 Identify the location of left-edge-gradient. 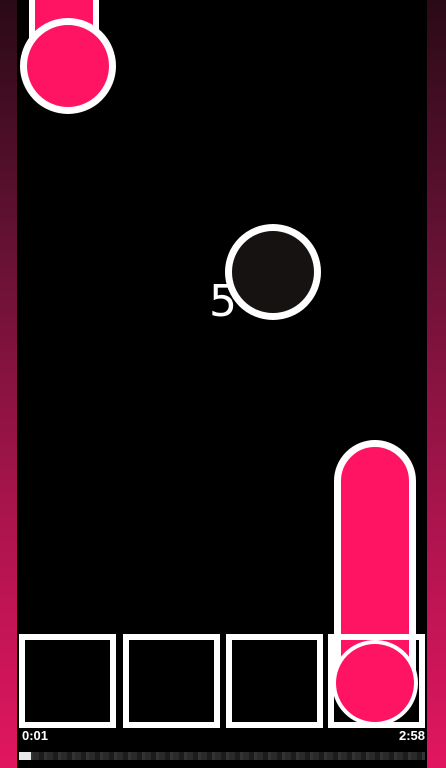
(8, 384).